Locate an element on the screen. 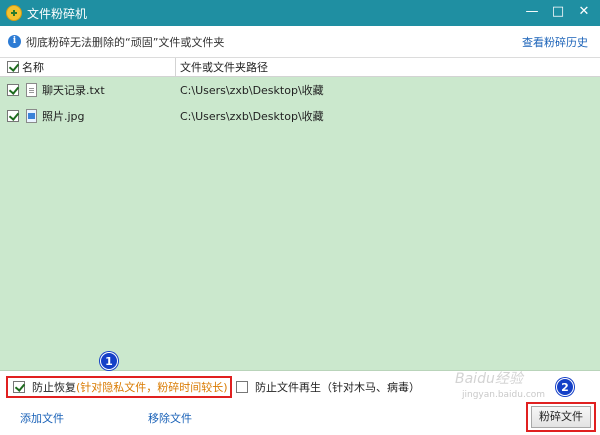 This screenshot has width=600, height=435. prevent-recovery-checkbox is located at coordinates (19, 387).